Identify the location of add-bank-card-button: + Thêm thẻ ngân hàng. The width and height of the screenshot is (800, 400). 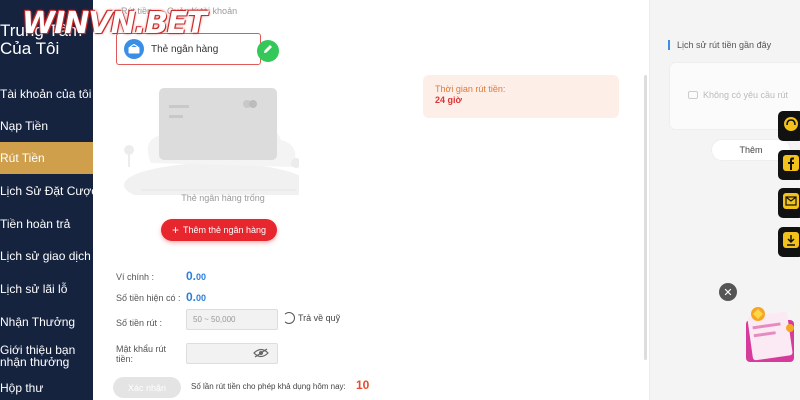
(219, 230).